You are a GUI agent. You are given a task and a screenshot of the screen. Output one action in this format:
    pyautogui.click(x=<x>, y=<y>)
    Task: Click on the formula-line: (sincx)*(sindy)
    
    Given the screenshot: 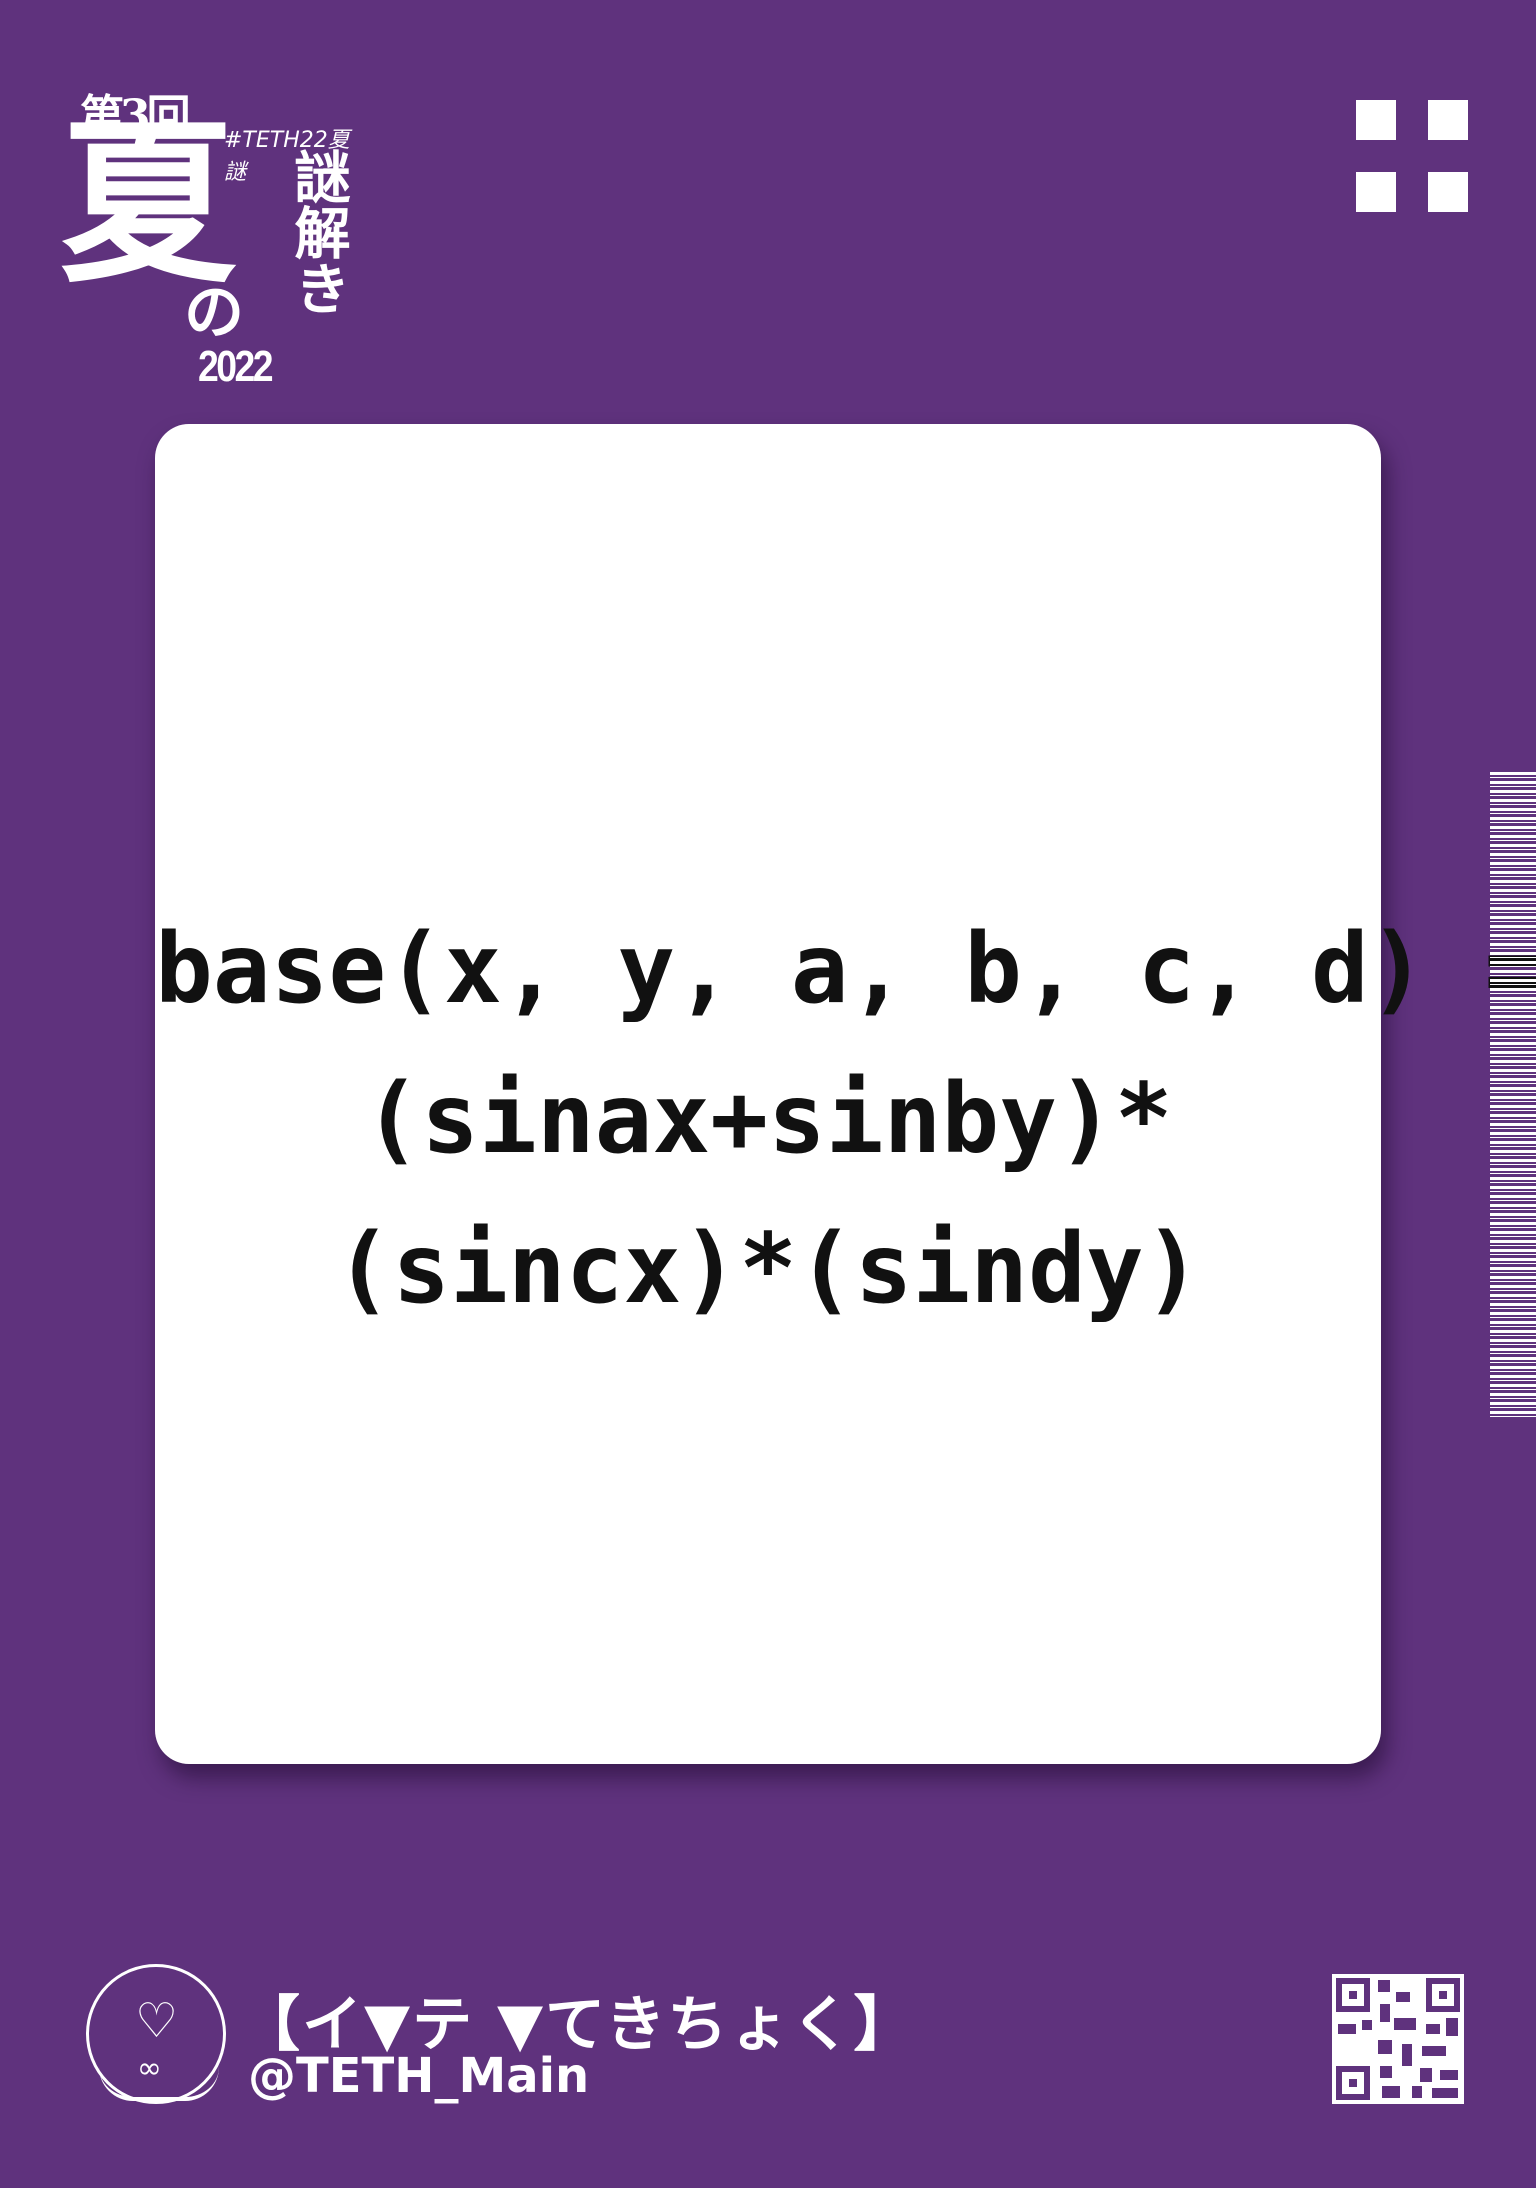 What is the action you would take?
    pyautogui.click(x=768, y=1269)
    